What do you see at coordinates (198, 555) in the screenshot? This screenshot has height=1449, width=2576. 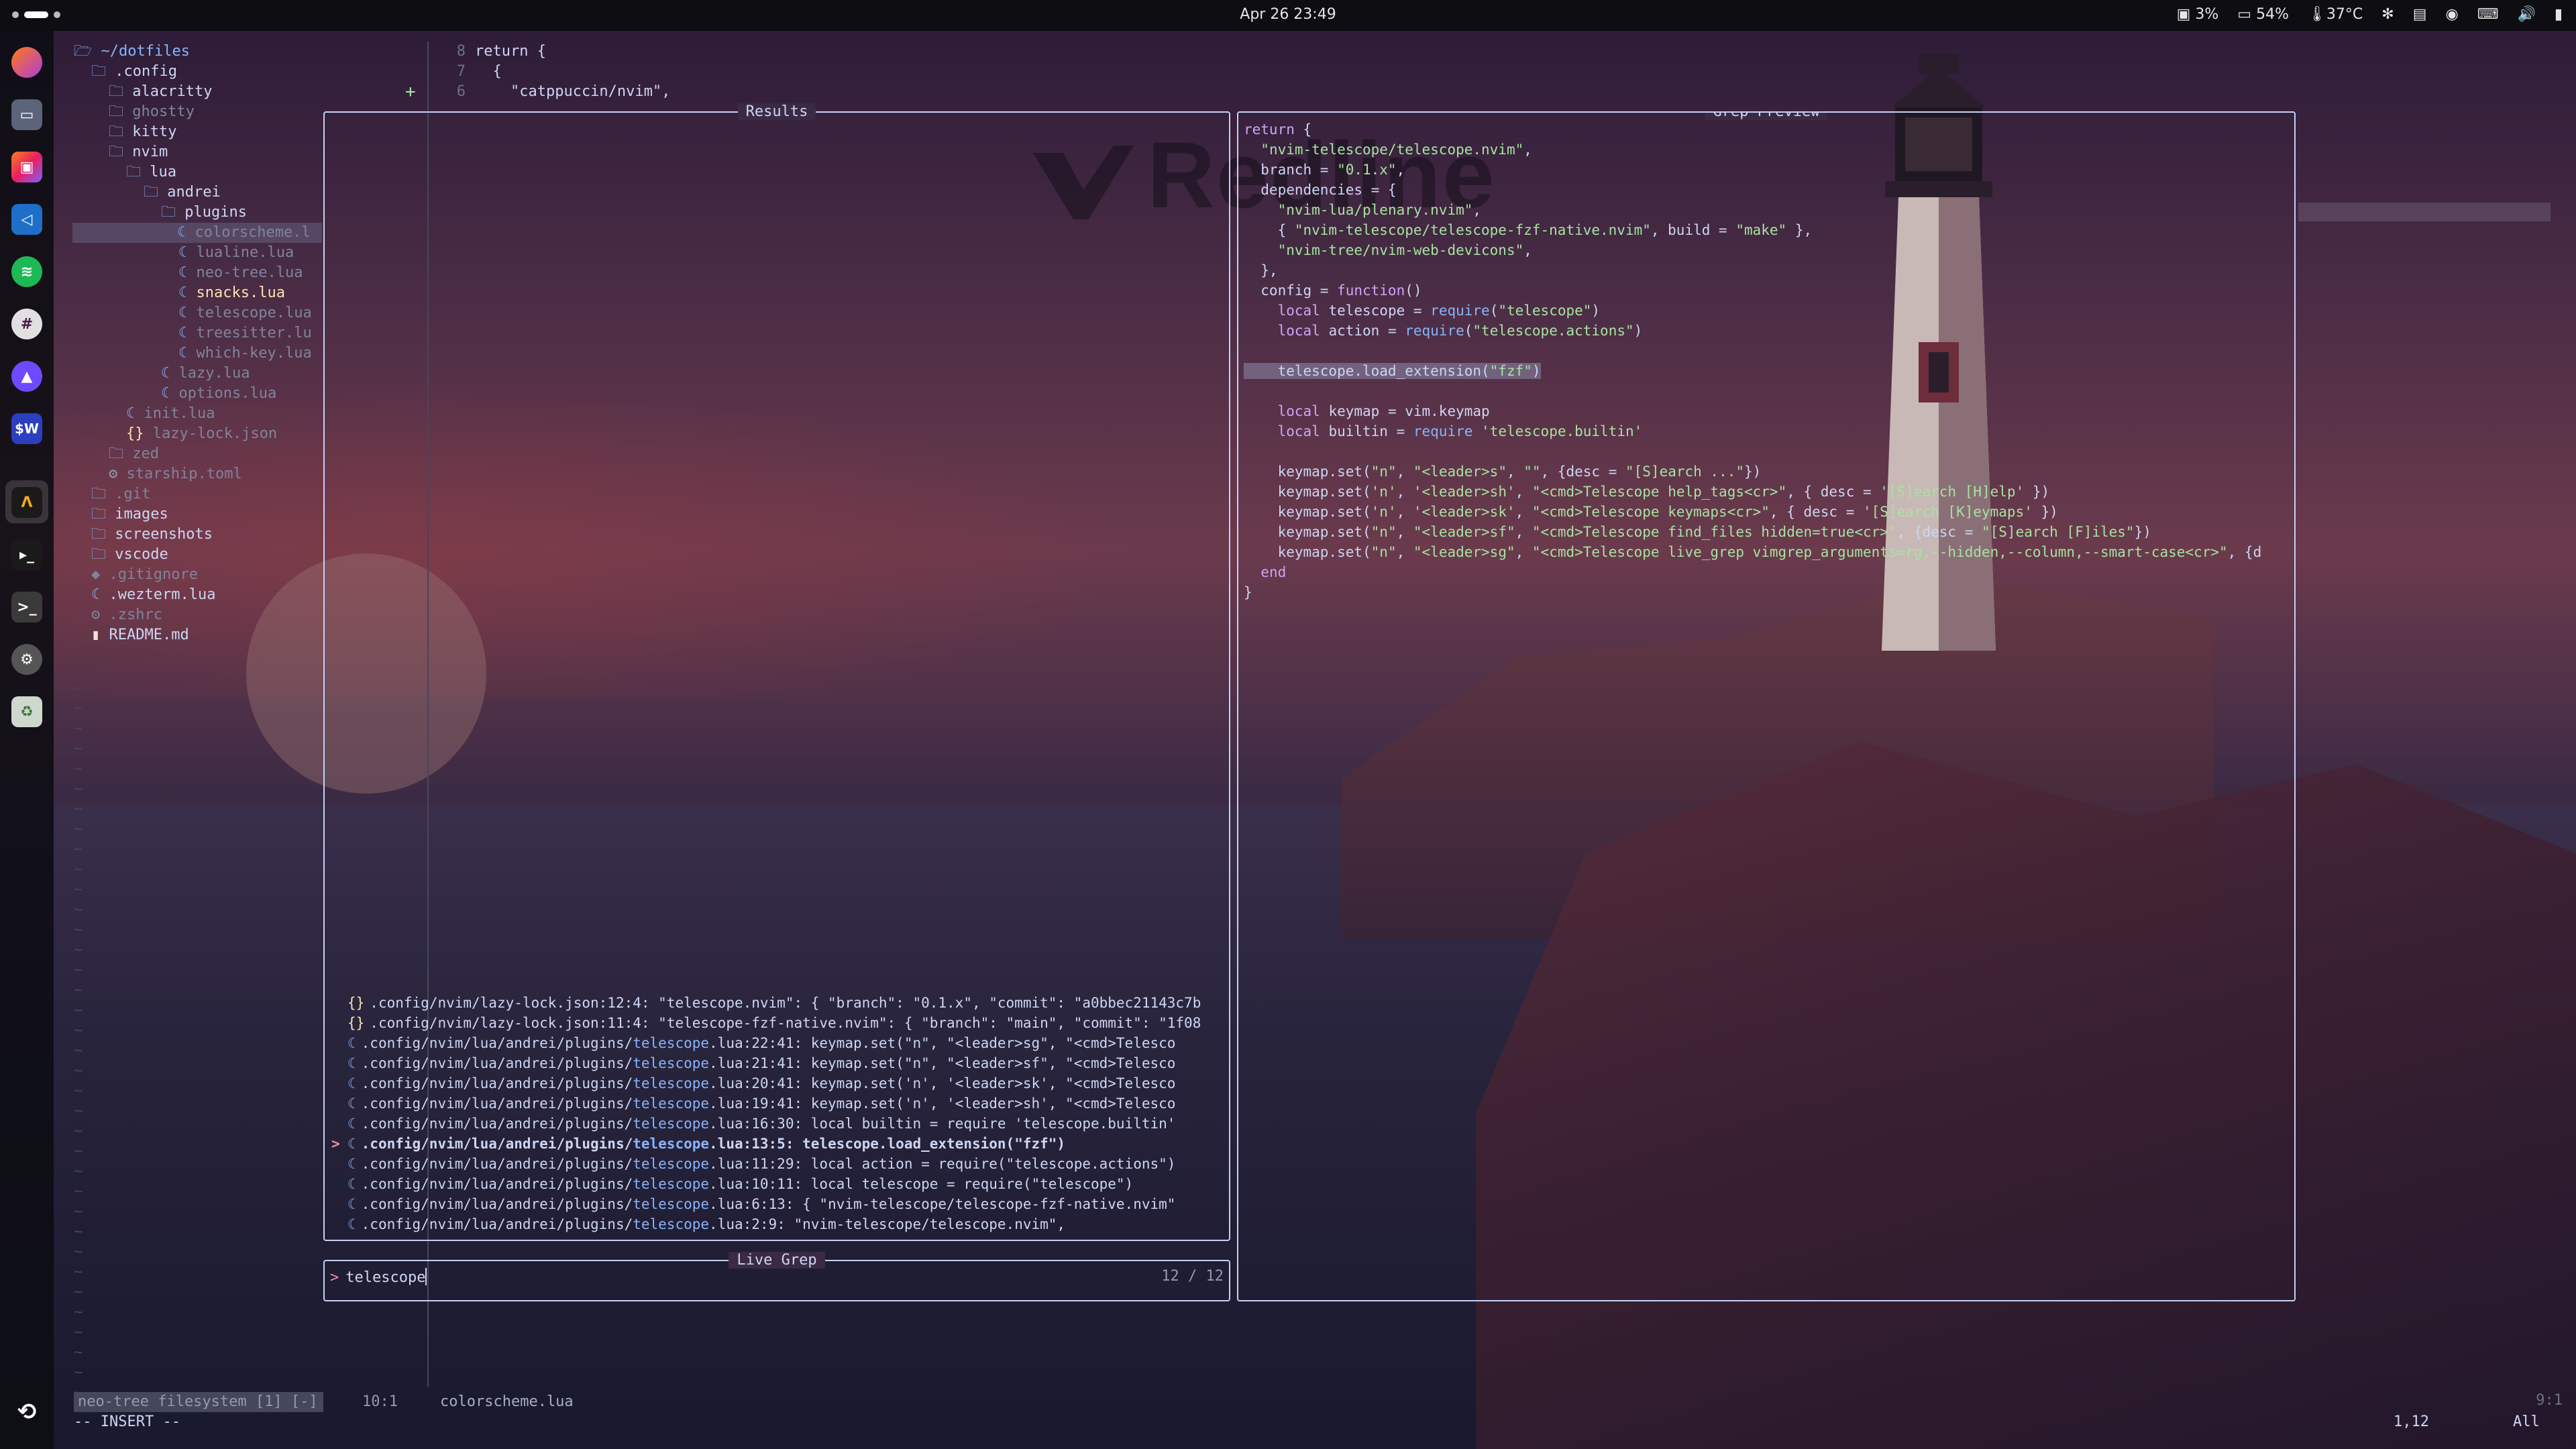 I see `tree-item-vscode: 🗀 vscode` at bounding box center [198, 555].